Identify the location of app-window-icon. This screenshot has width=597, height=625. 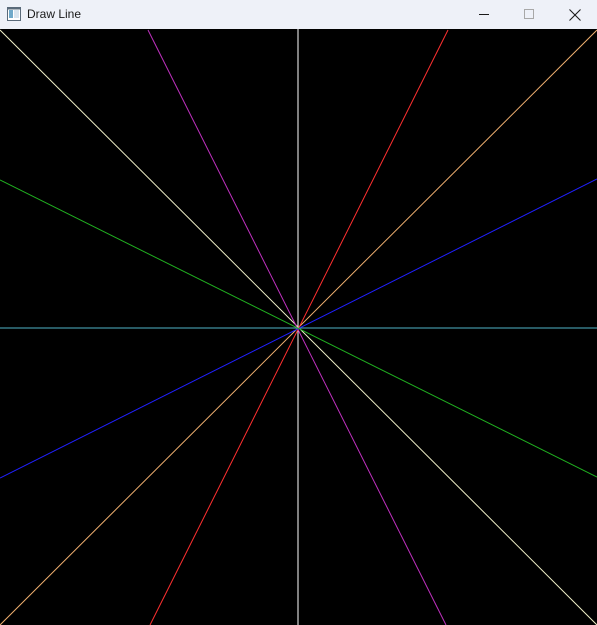
(14, 14).